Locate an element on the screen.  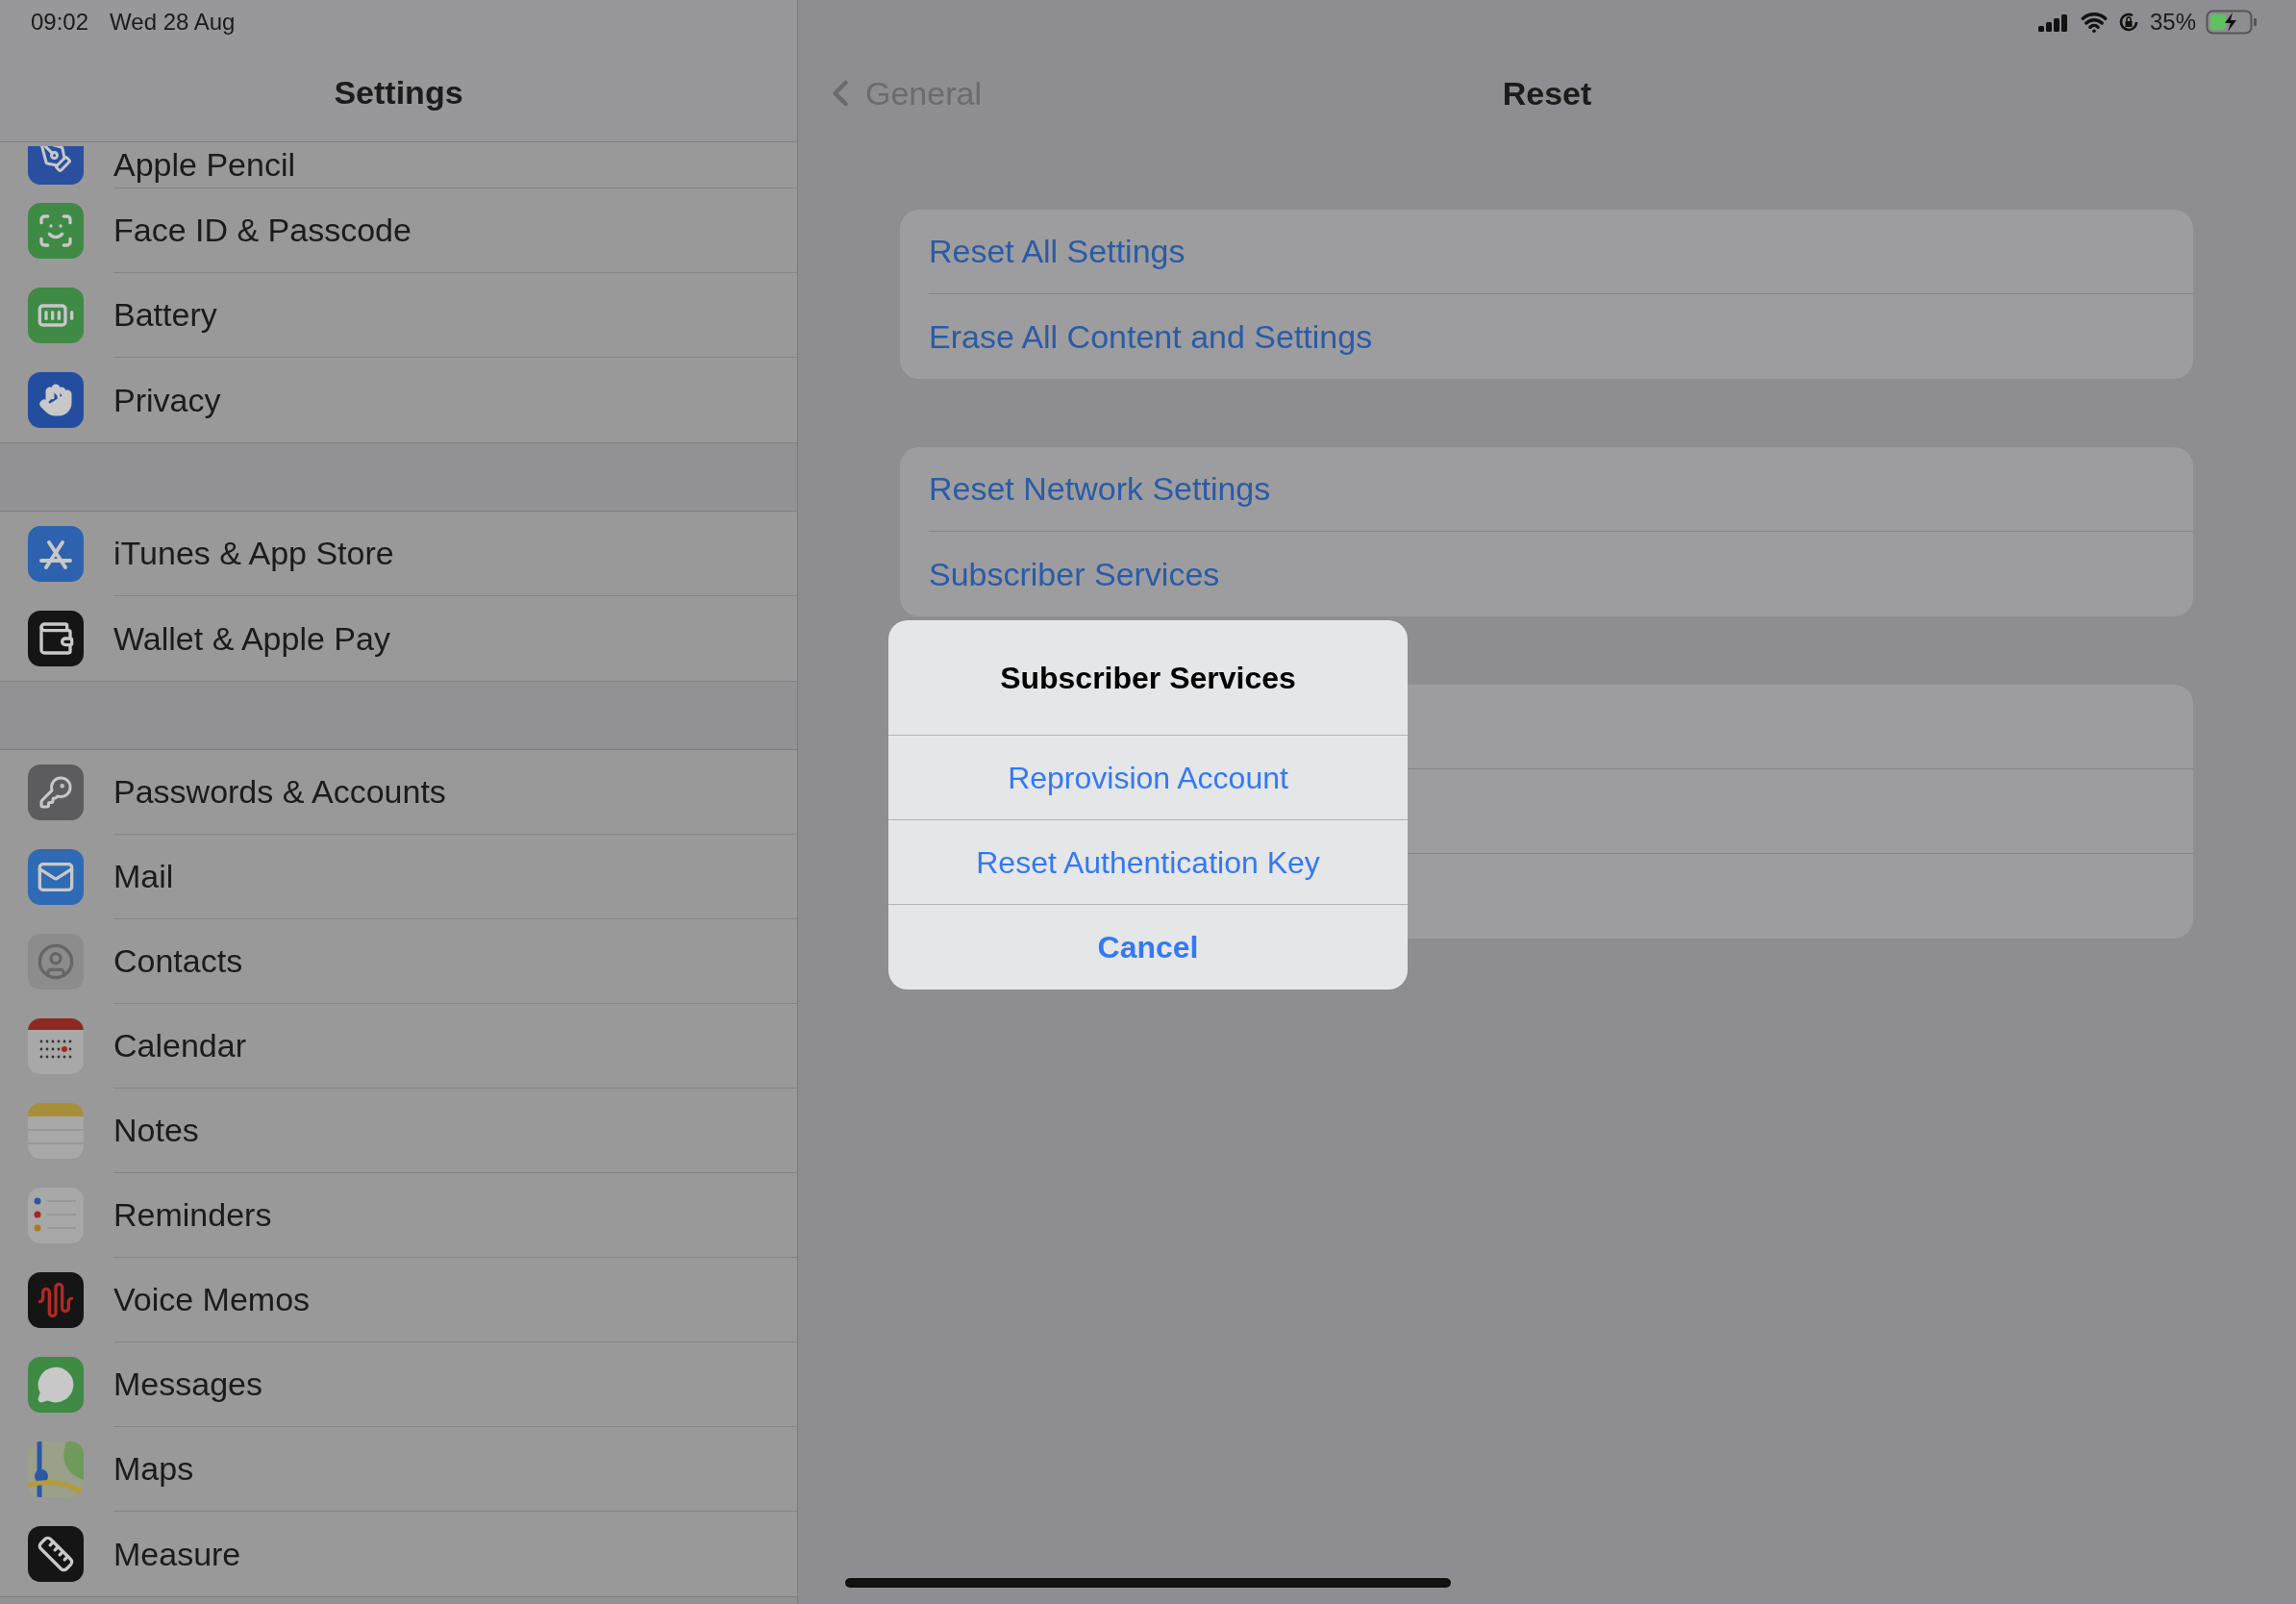
list-icon is located at coordinates (56, 1215).